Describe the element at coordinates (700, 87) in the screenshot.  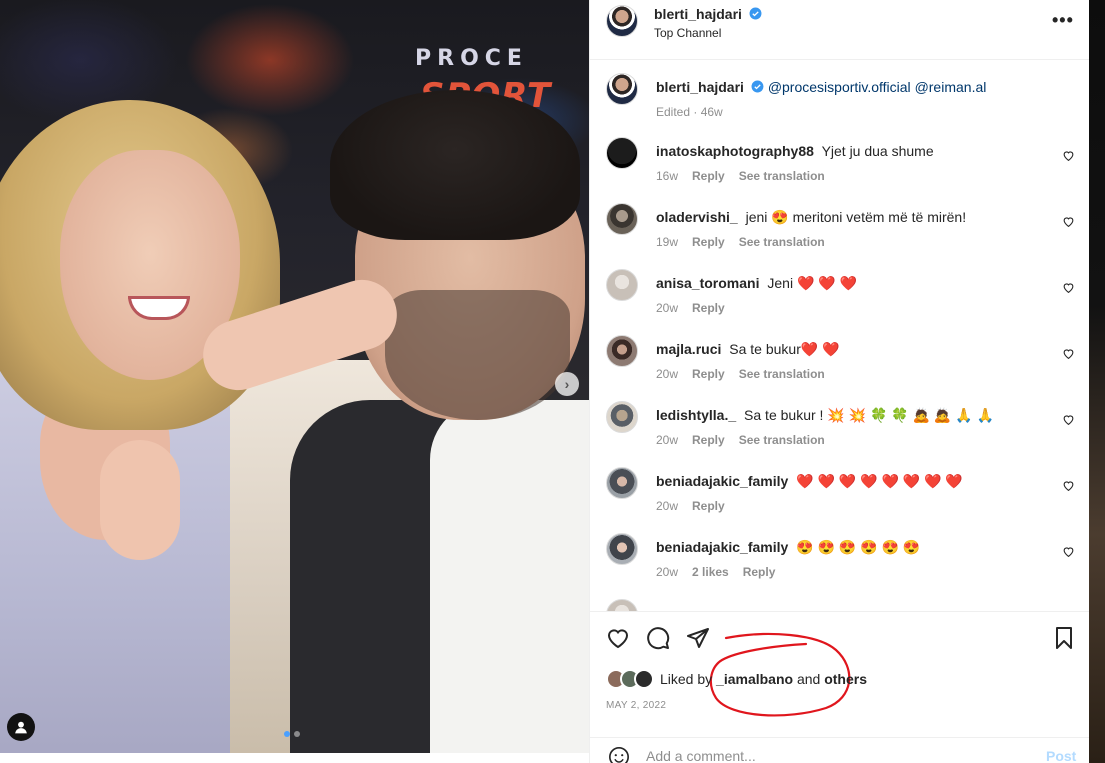
I see `caption-username: blerti_hajdari` at that location.